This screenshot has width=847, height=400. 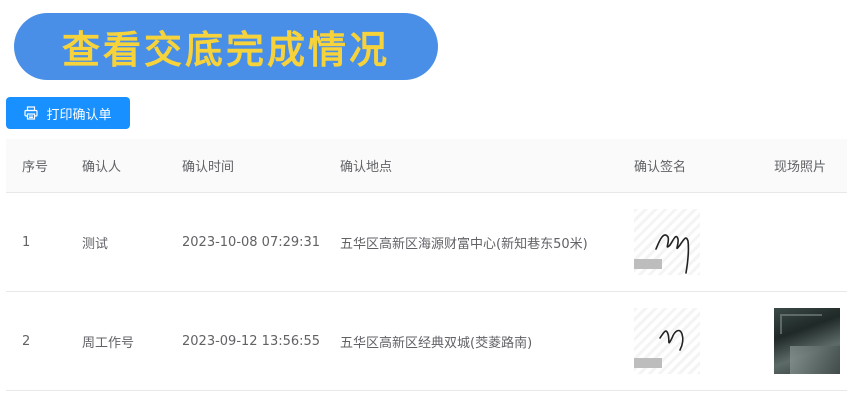 What do you see at coordinates (660, 165) in the screenshot?
I see `column-header-signature: 确认签名` at bounding box center [660, 165].